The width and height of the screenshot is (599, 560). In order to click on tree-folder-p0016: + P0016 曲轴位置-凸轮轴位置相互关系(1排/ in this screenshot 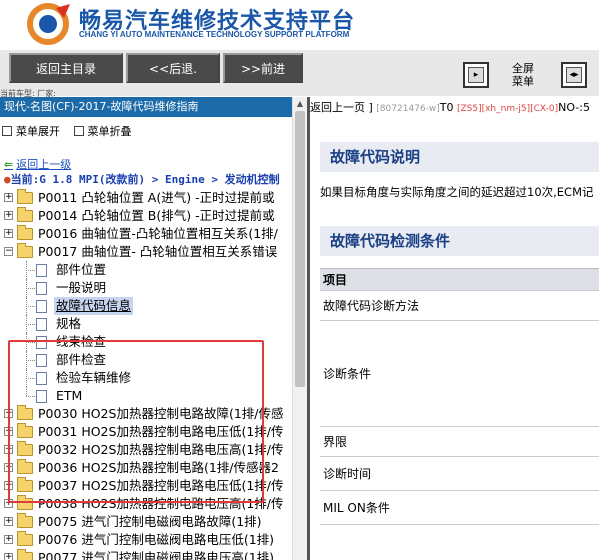, I will do `click(146, 234)`.